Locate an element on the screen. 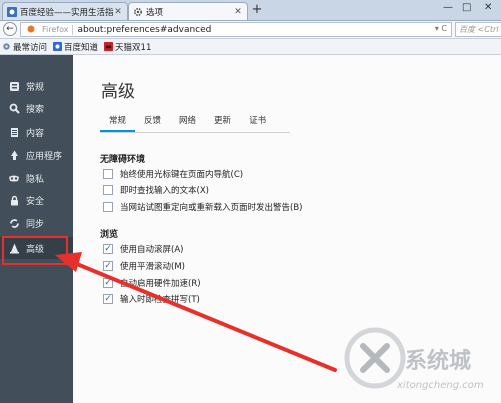 Image resolution: width=501 pixels, height=403 pixels. option-label: 自动启用硬件加速(R) is located at coordinates (160, 284).